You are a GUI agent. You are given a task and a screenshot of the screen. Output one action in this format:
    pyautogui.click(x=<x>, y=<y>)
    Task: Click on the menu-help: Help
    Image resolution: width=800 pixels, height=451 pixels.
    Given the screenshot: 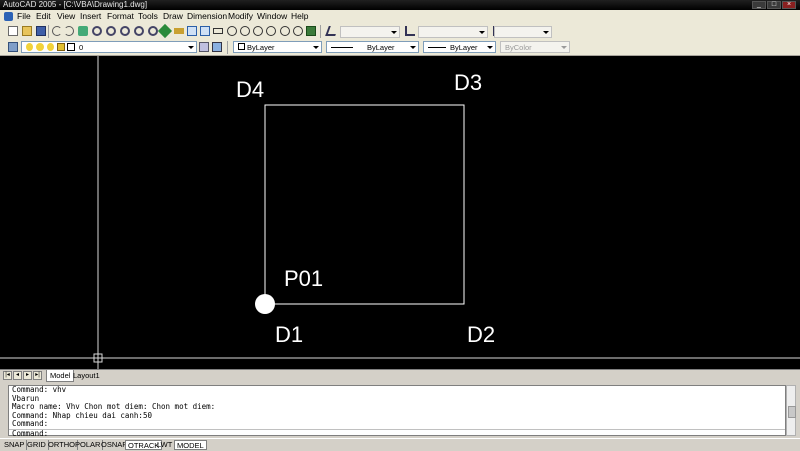 What is the action you would take?
    pyautogui.click(x=299, y=16)
    